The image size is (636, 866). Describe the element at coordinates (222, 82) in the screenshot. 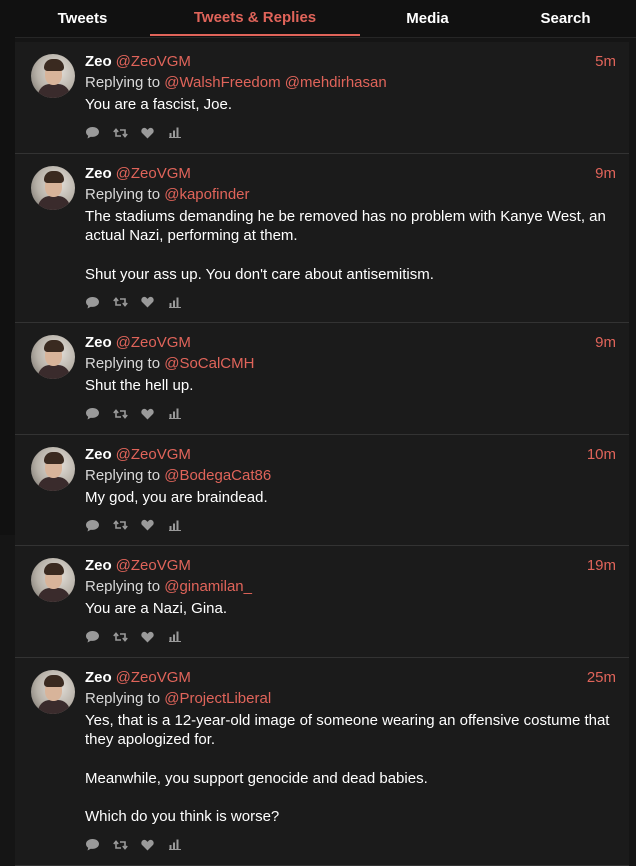

I see `reply-mention-link: @WalshFreedom` at that location.